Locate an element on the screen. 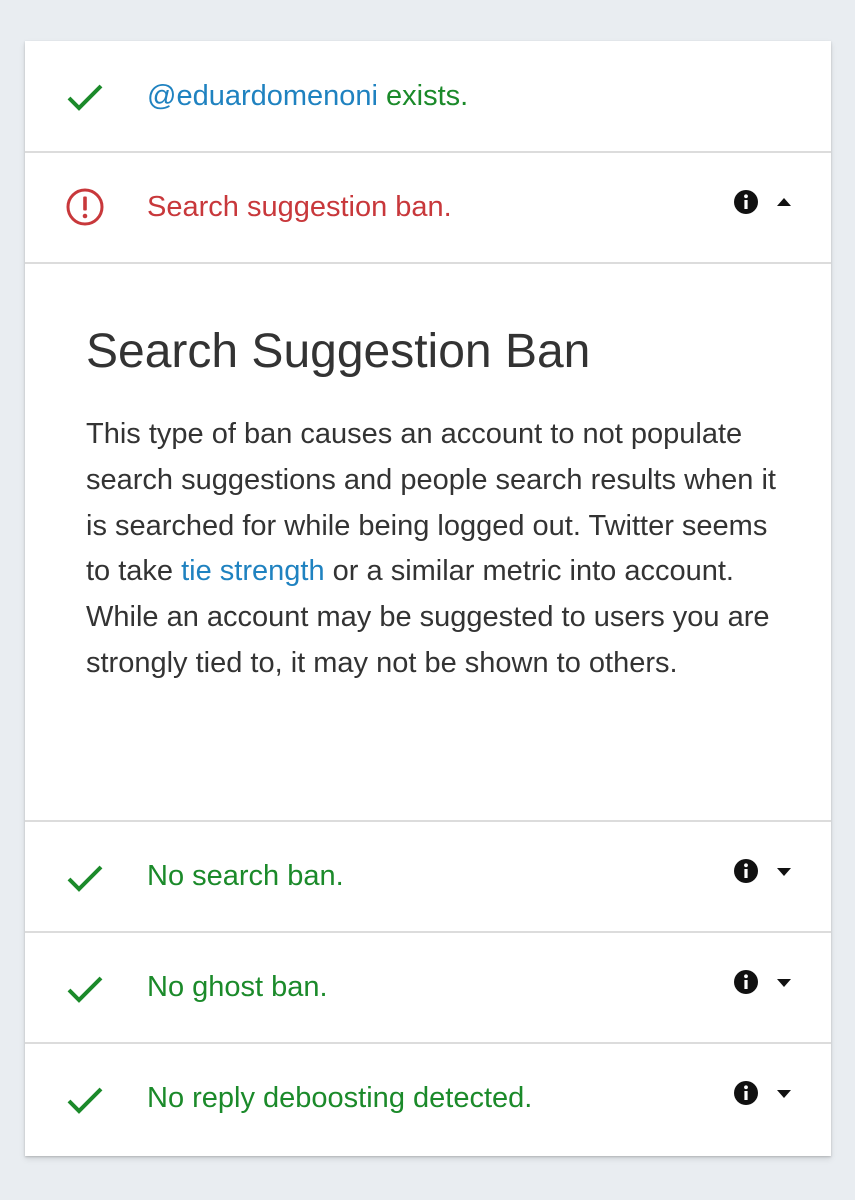  tie-strength-link: tie strength is located at coordinates (252, 571).